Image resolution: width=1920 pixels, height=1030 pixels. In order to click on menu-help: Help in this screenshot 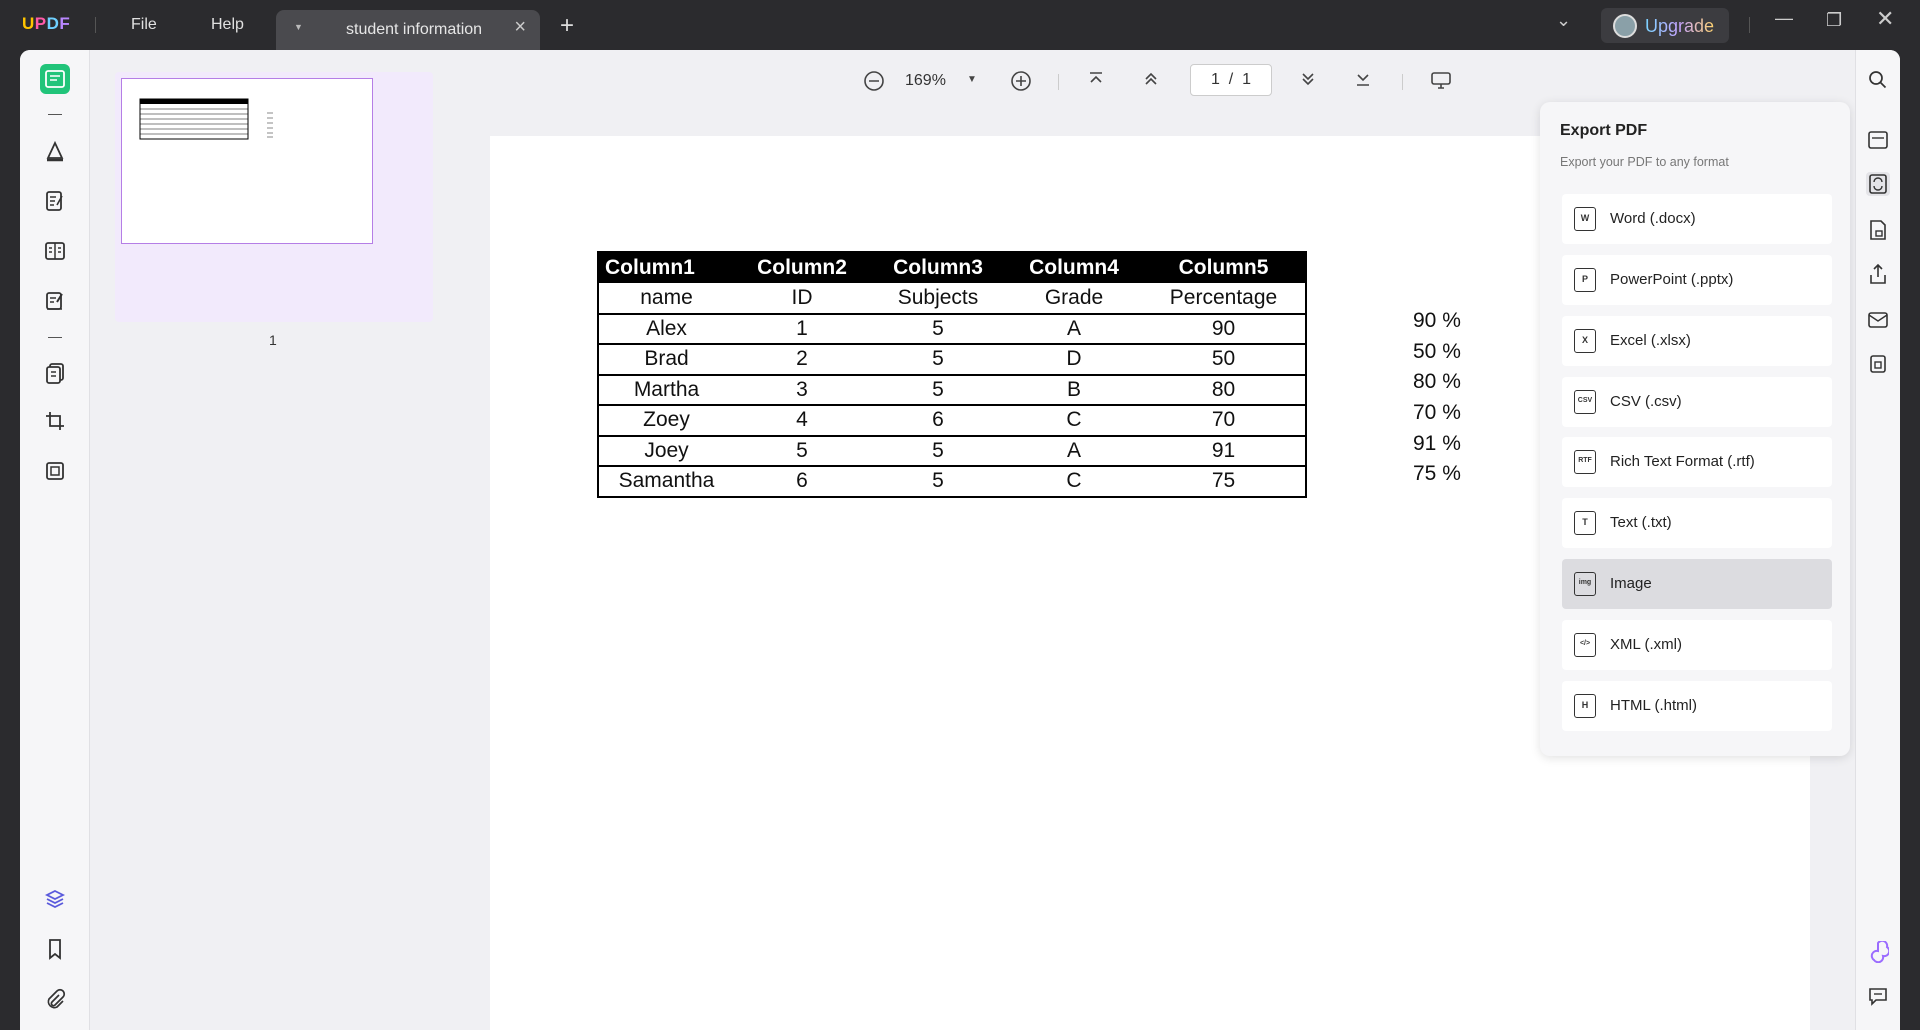, I will do `click(227, 25)`.